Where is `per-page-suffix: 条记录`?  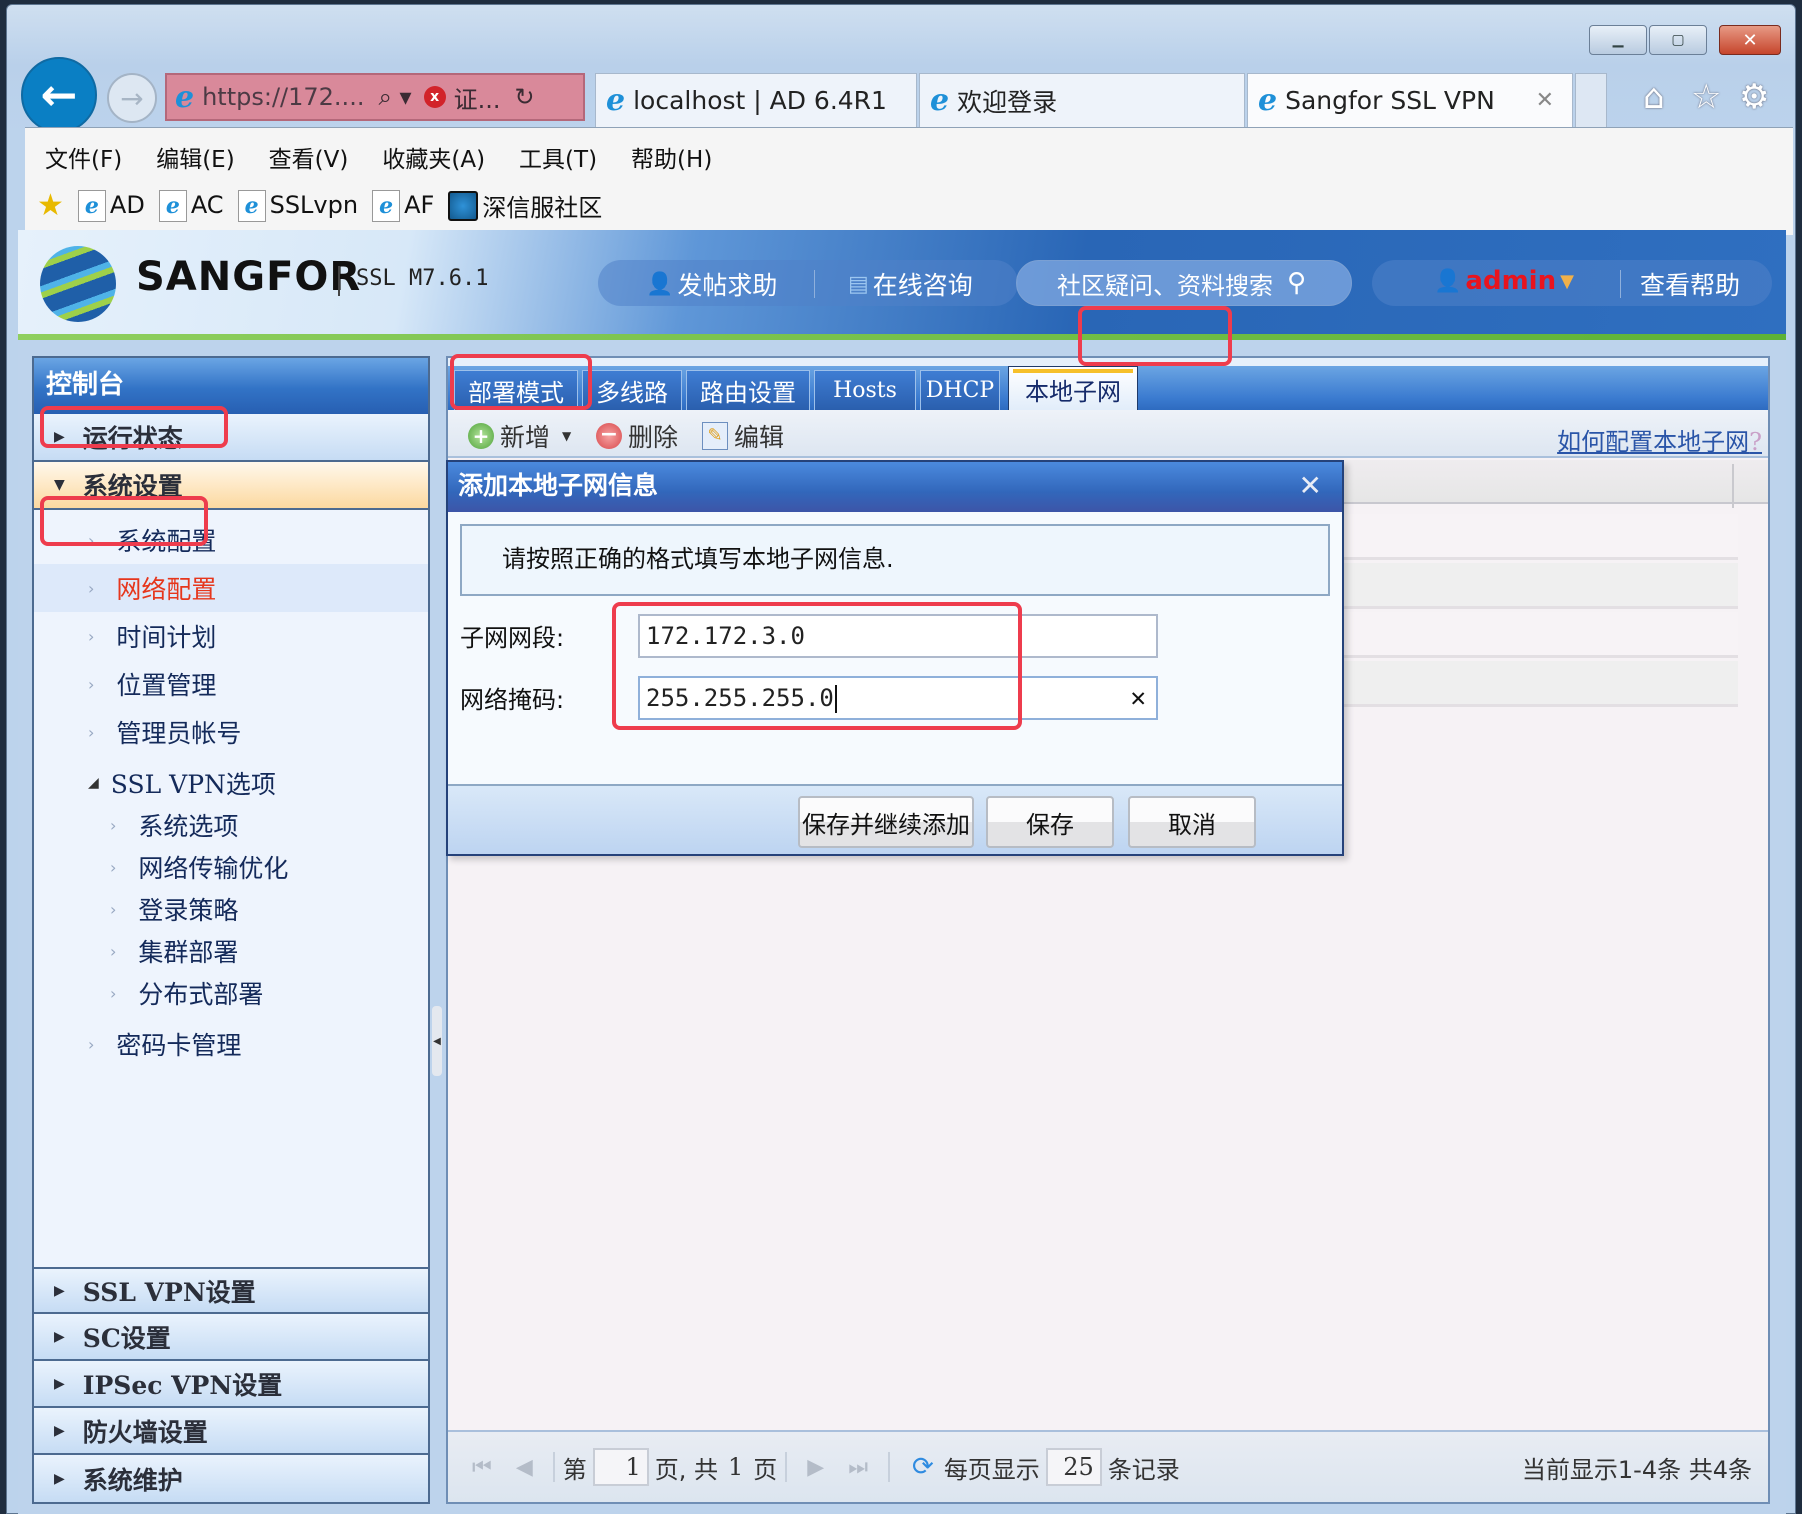
per-page-suffix: 条记录 is located at coordinates (1143, 1469).